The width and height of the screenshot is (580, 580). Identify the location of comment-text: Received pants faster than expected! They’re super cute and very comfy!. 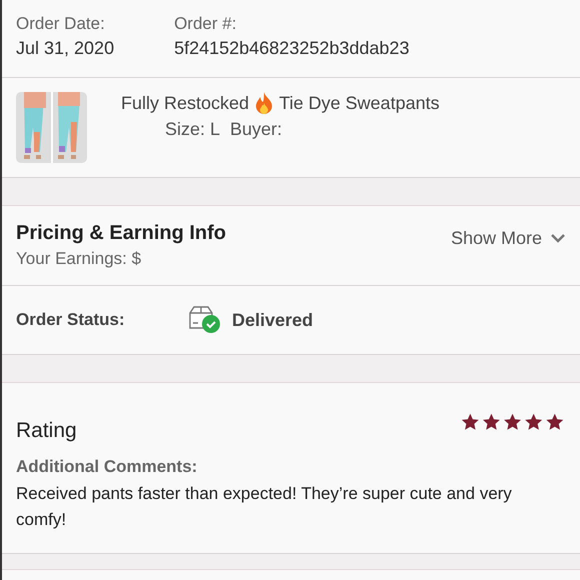
(264, 507).